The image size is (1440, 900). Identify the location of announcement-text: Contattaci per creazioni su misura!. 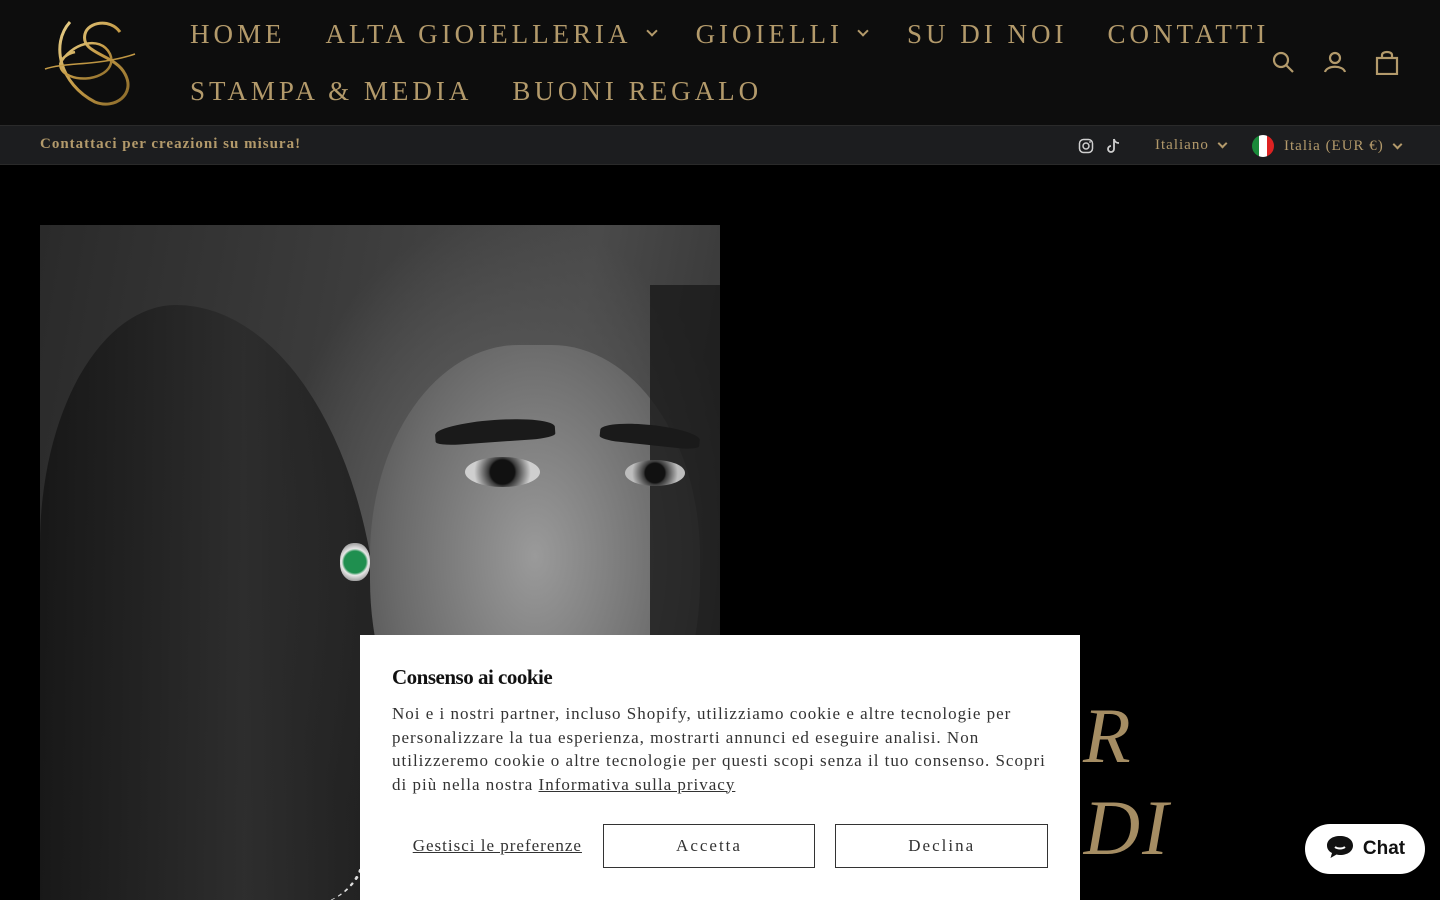
(170, 144).